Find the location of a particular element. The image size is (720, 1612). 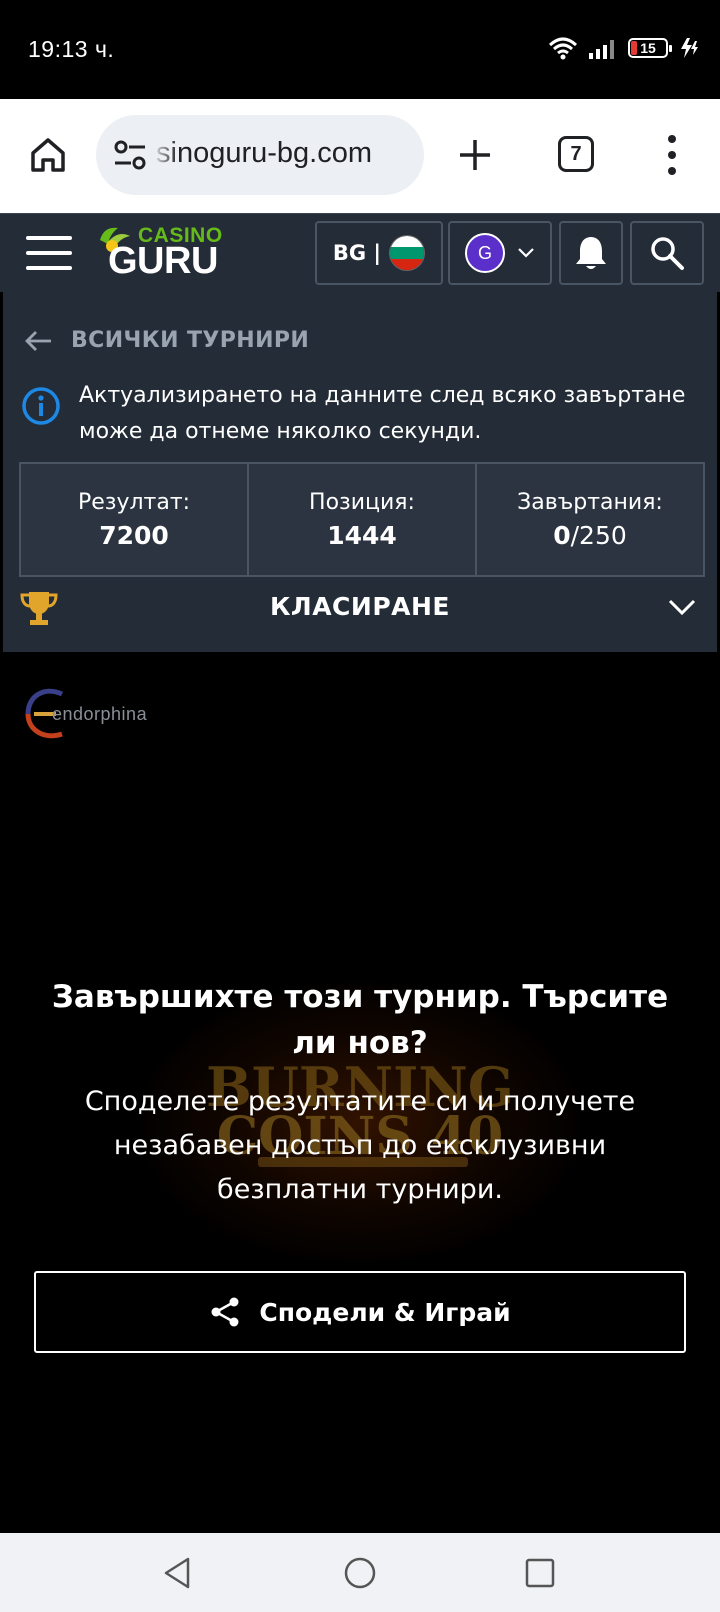

url-text: sinoguru-bg.com is located at coordinates (264, 153).